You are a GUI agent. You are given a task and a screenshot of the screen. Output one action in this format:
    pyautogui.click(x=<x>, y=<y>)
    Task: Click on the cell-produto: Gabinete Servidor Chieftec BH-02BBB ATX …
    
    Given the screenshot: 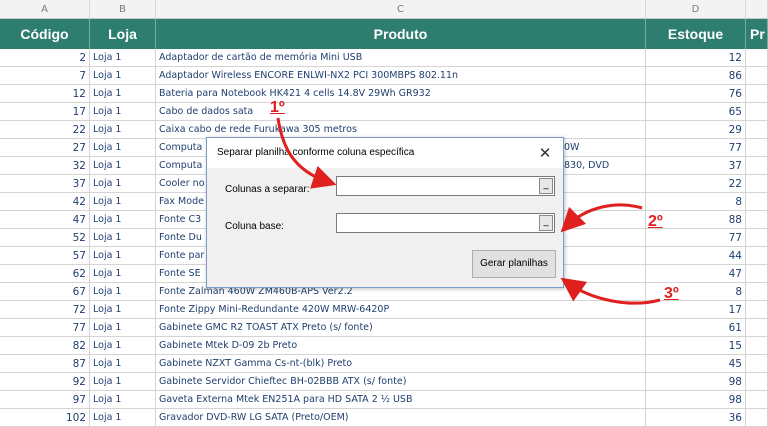 What is the action you would take?
    pyautogui.click(x=401, y=382)
    